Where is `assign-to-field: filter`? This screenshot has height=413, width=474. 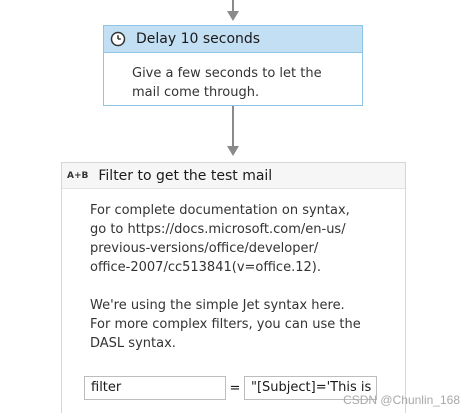
assign-to-field: filter is located at coordinates (155, 388).